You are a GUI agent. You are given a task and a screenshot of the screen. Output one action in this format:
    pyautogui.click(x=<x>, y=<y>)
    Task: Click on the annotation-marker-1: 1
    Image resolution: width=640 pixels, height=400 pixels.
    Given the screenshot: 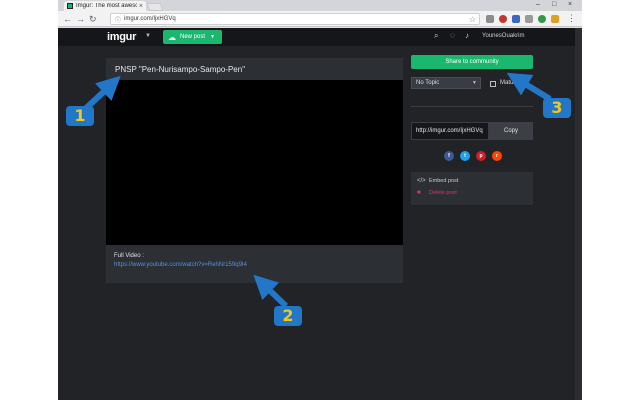 What is the action you would take?
    pyautogui.click(x=80, y=116)
    